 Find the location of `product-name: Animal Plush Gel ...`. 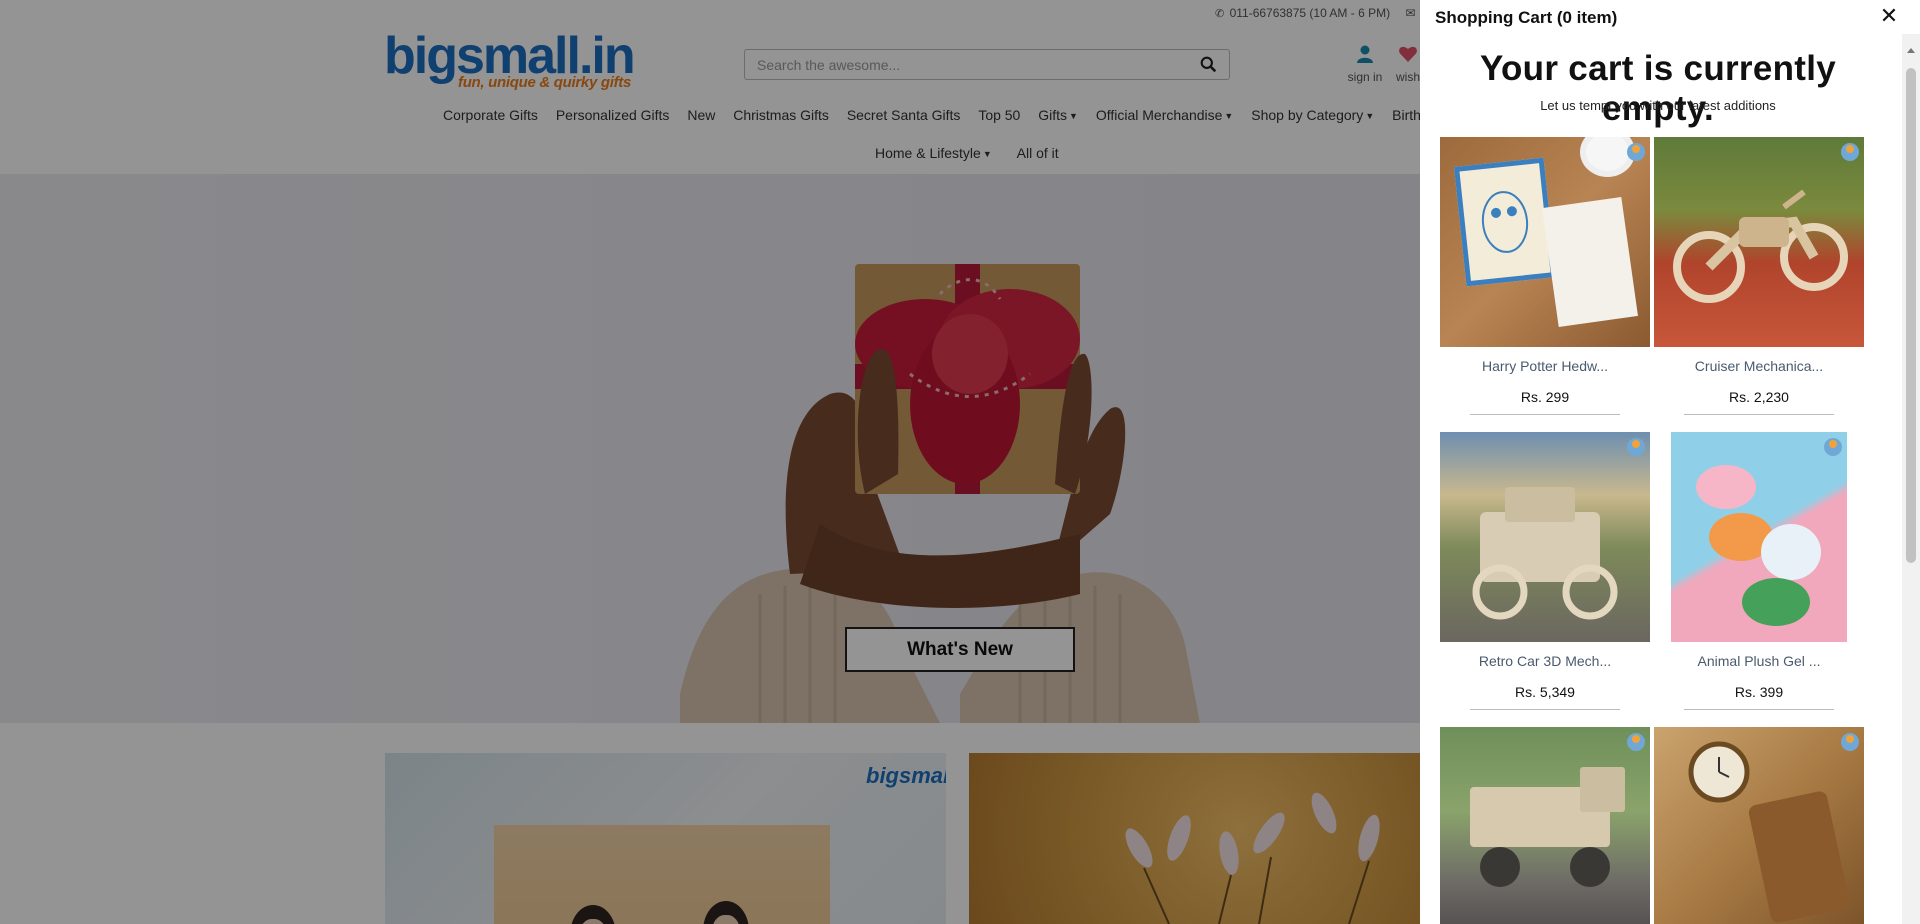

product-name: Animal Plush Gel ... is located at coordinates (1759, 661).